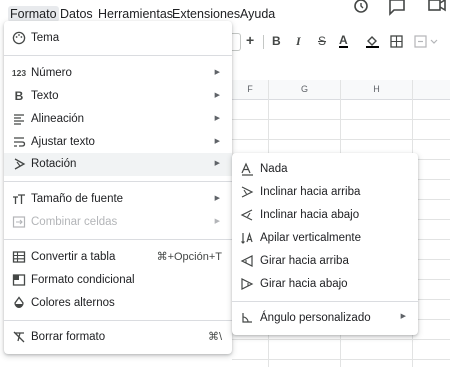  What do you see at coordinates (63, 142) in the screenshot?
I see `menu-item-label: Ajustar texto` at bounding box center [63, 142].